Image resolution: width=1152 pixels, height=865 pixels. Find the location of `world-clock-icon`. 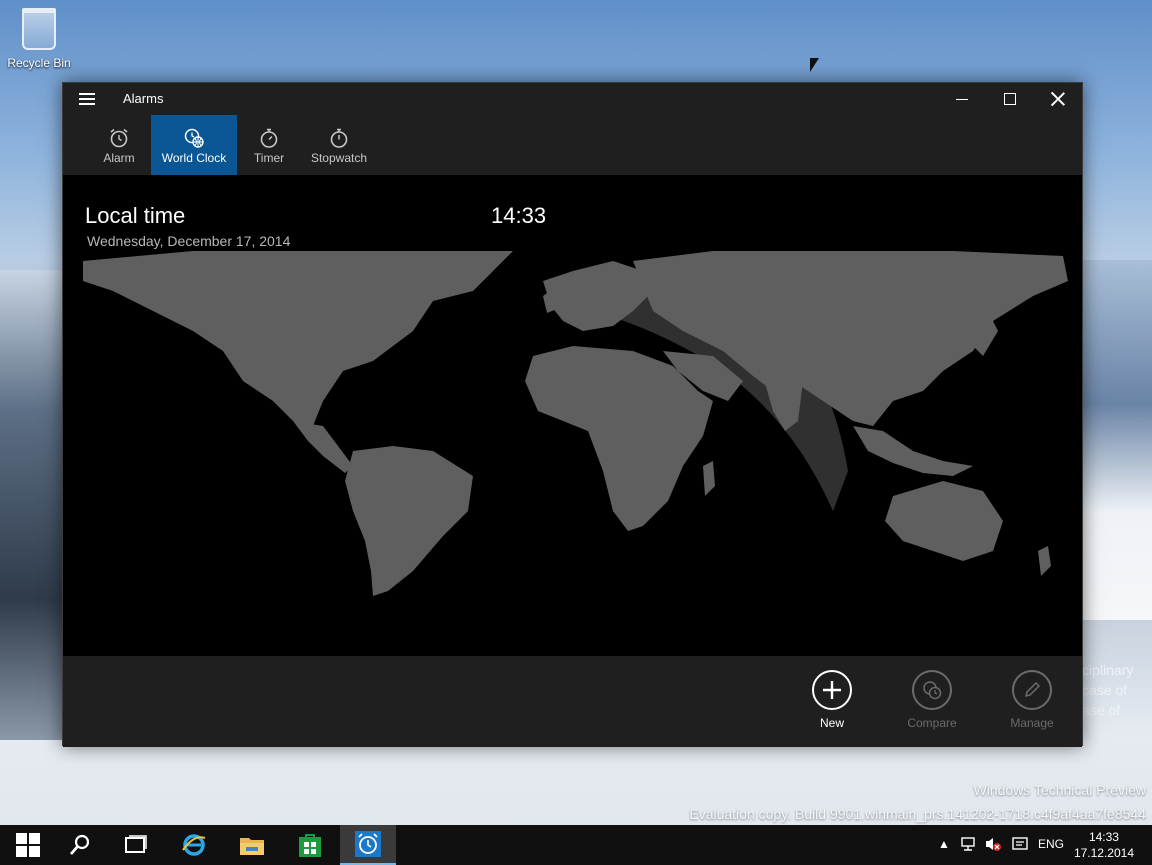

world-clock-icon is located at coordinates (194, 138).